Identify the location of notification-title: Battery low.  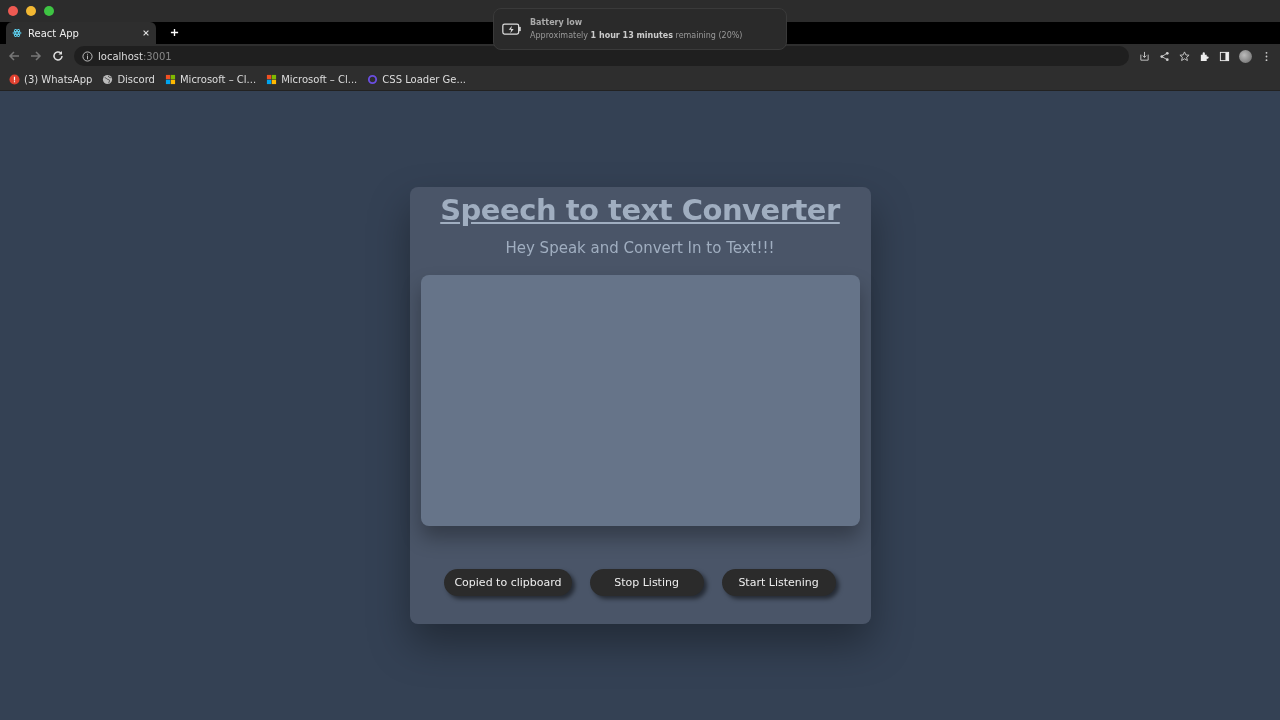
(557, 22).